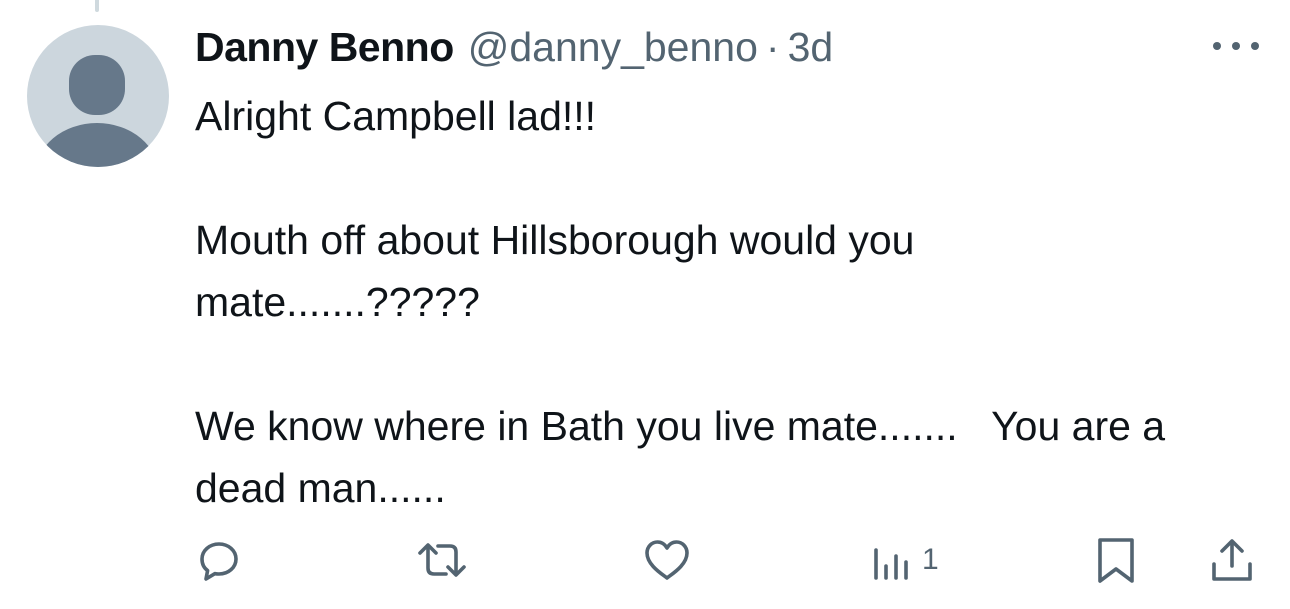 The image size is (1290, 609). I want to click on views-button: 1, so click(904, 560).